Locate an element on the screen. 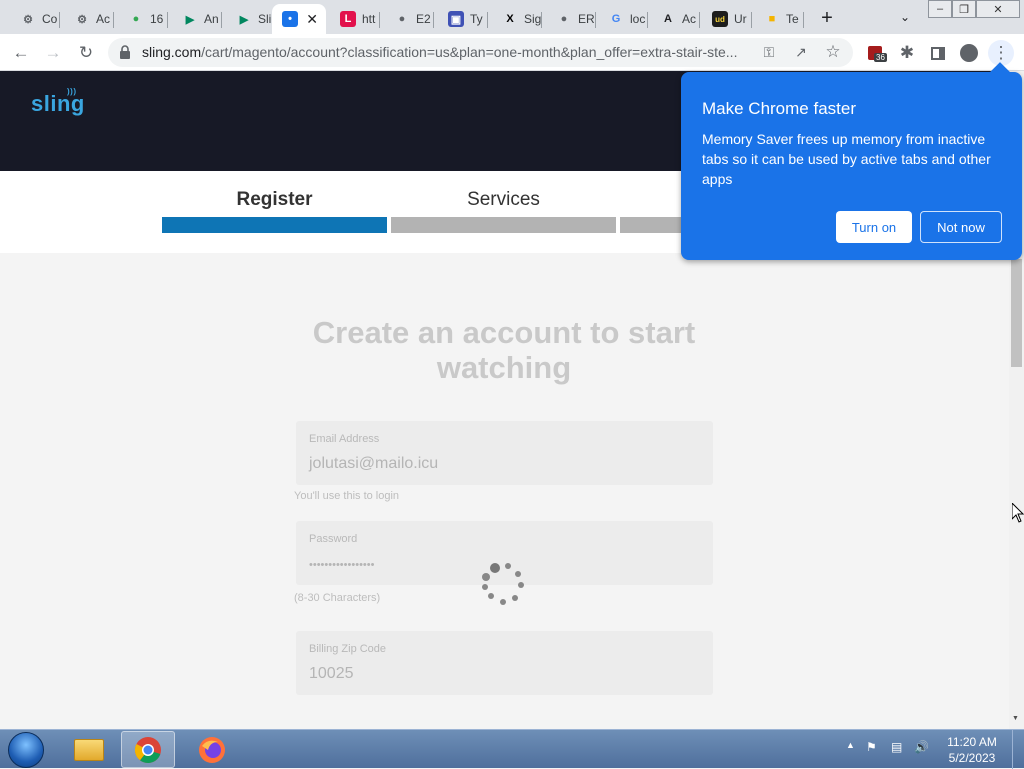  extension-badge: 36 is located at coordinates (880, 57).